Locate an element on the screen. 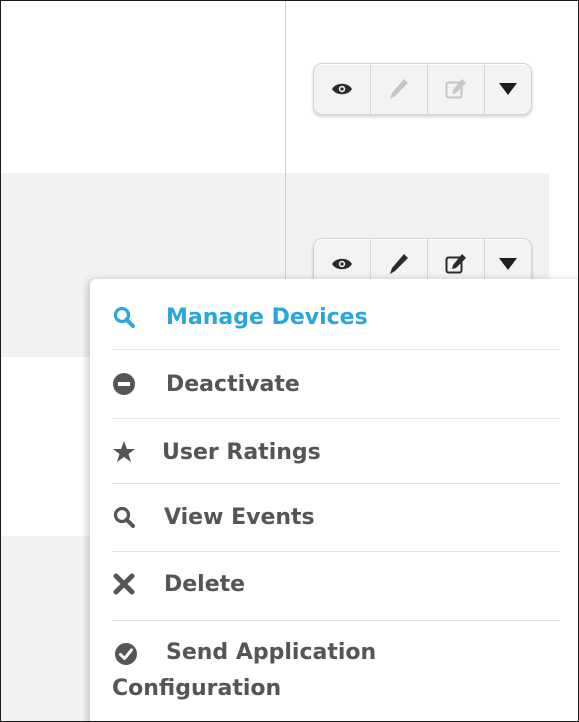  menu-item-deactivate: Deactivate is located at coordinates (336, 384).